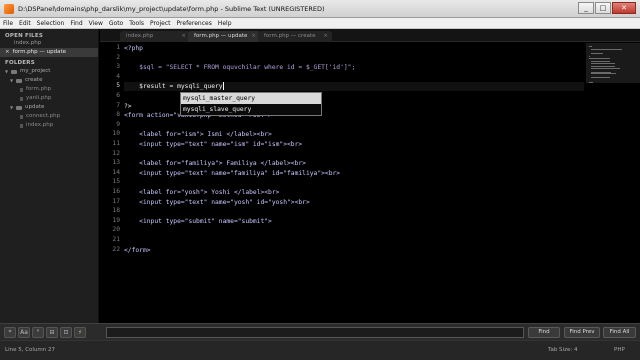  What do you see at coordinates (603, 7) in the screenshot?
I see `maximize-button: □` at bounding box center [603, 7].